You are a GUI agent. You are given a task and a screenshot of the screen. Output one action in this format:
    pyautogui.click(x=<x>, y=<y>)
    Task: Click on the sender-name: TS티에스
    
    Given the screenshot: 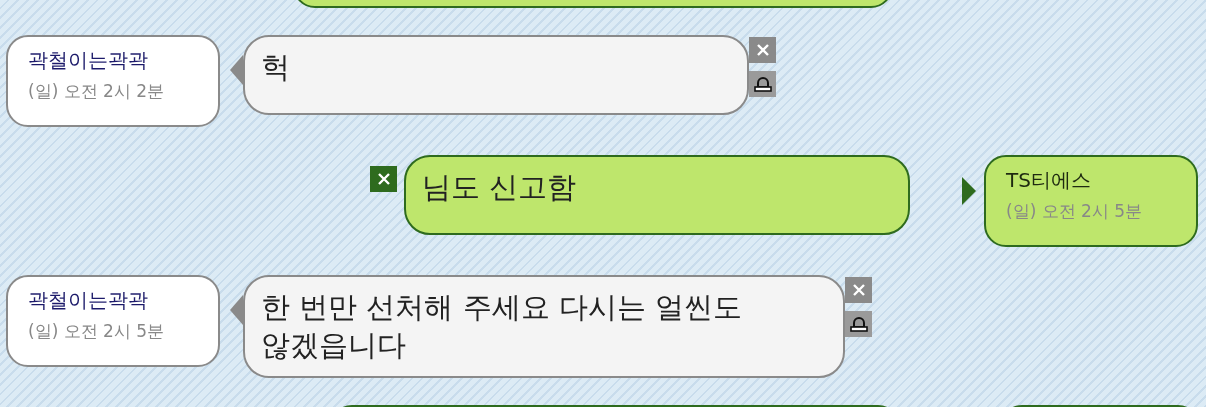 What is the action you would take?
    pyautogui.click(x=1049, y=180)
    